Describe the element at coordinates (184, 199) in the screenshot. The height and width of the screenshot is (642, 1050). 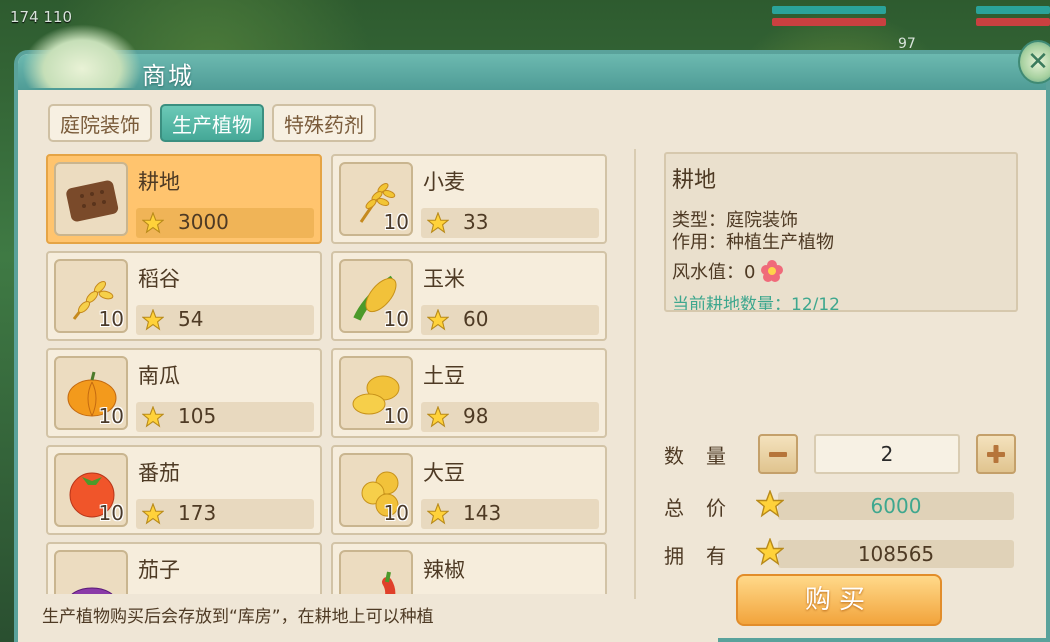
I see `shop-item: 耕地 3000` at that location.